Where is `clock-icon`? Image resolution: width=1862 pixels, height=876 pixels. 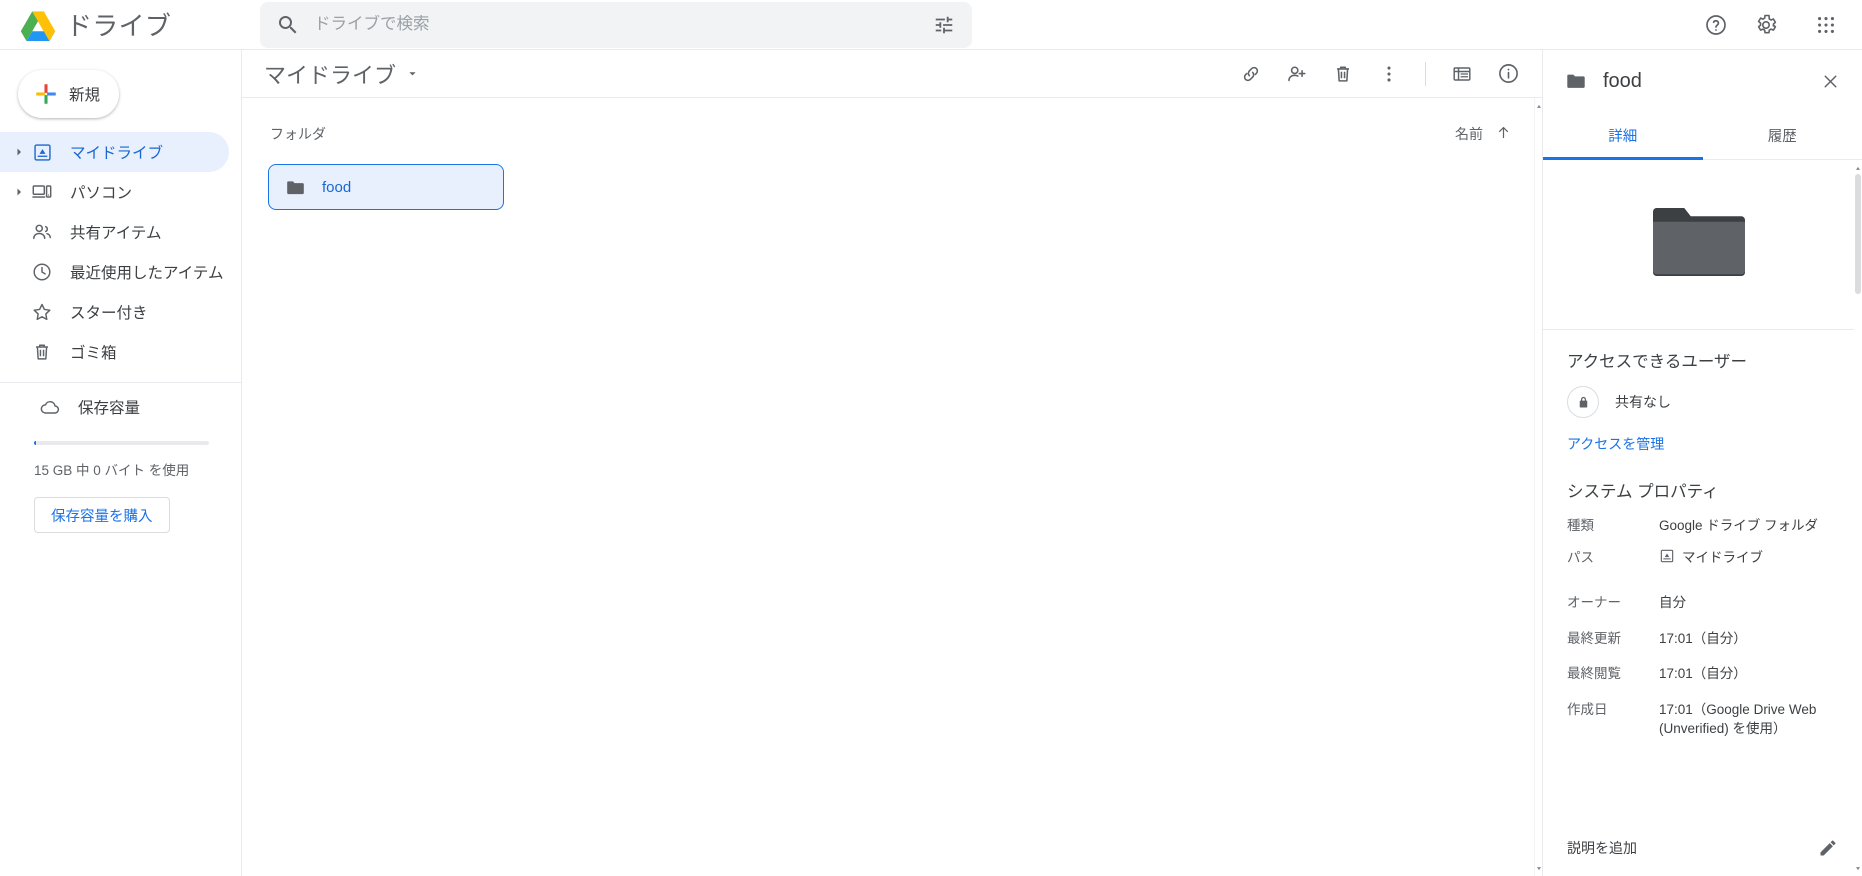
clock-icon is located at coordinates (42, 272).